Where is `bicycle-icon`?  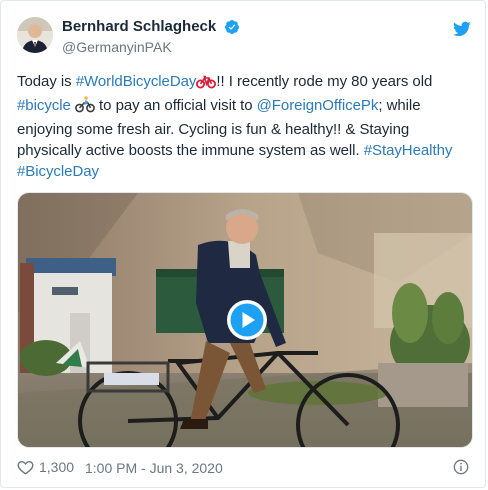
bicycle-icon is located at coordinates (206, 84).